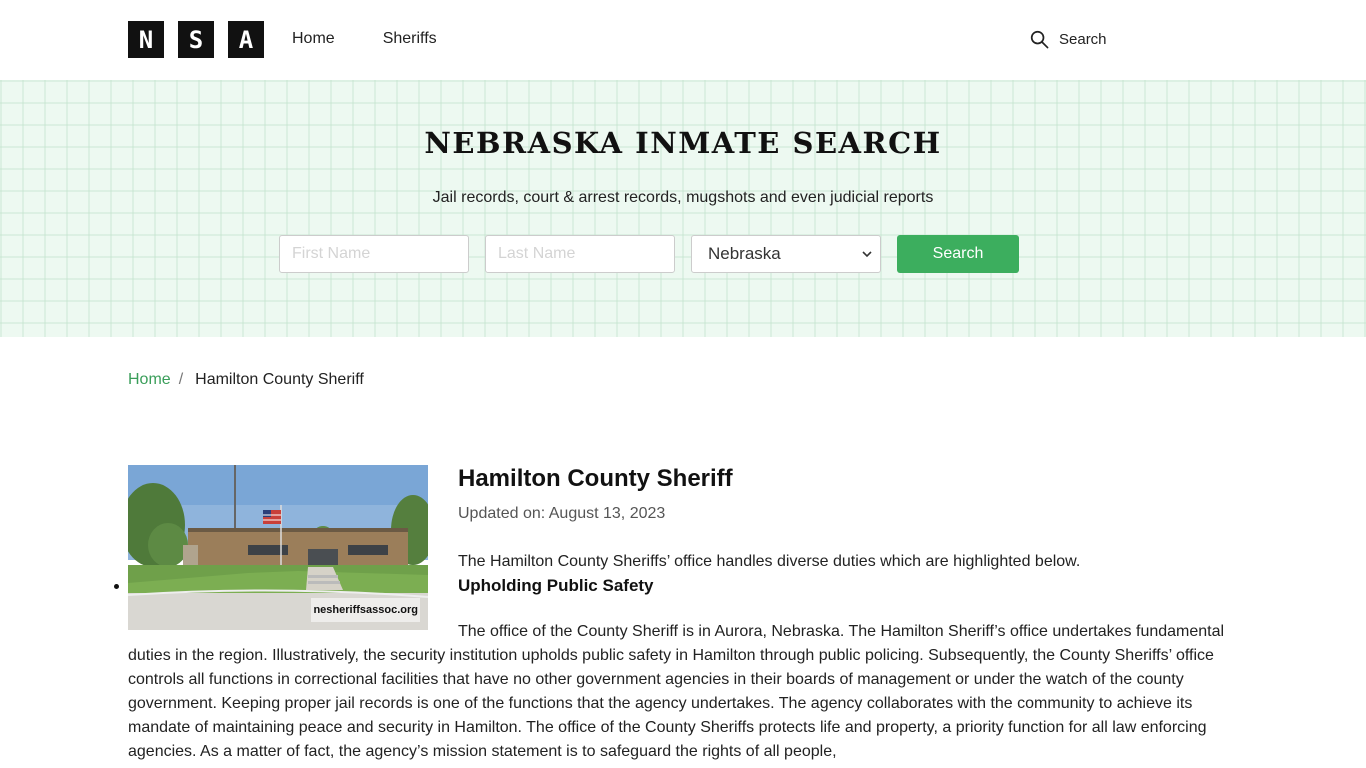 This screenshot has height=768, width=1366. Describe the element at coordinates (149, 380) in the screenshot. I see `breadcrumb-home-link: Home` at that location.